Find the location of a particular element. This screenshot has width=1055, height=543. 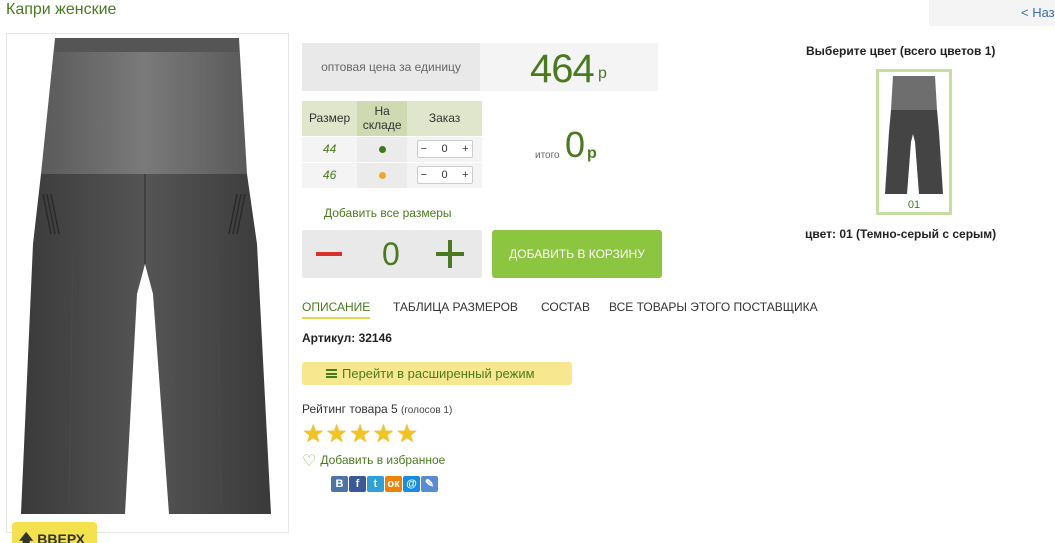

advanced-mode-button: Перейти в расширенный режим is located at coordinates (437, 373).